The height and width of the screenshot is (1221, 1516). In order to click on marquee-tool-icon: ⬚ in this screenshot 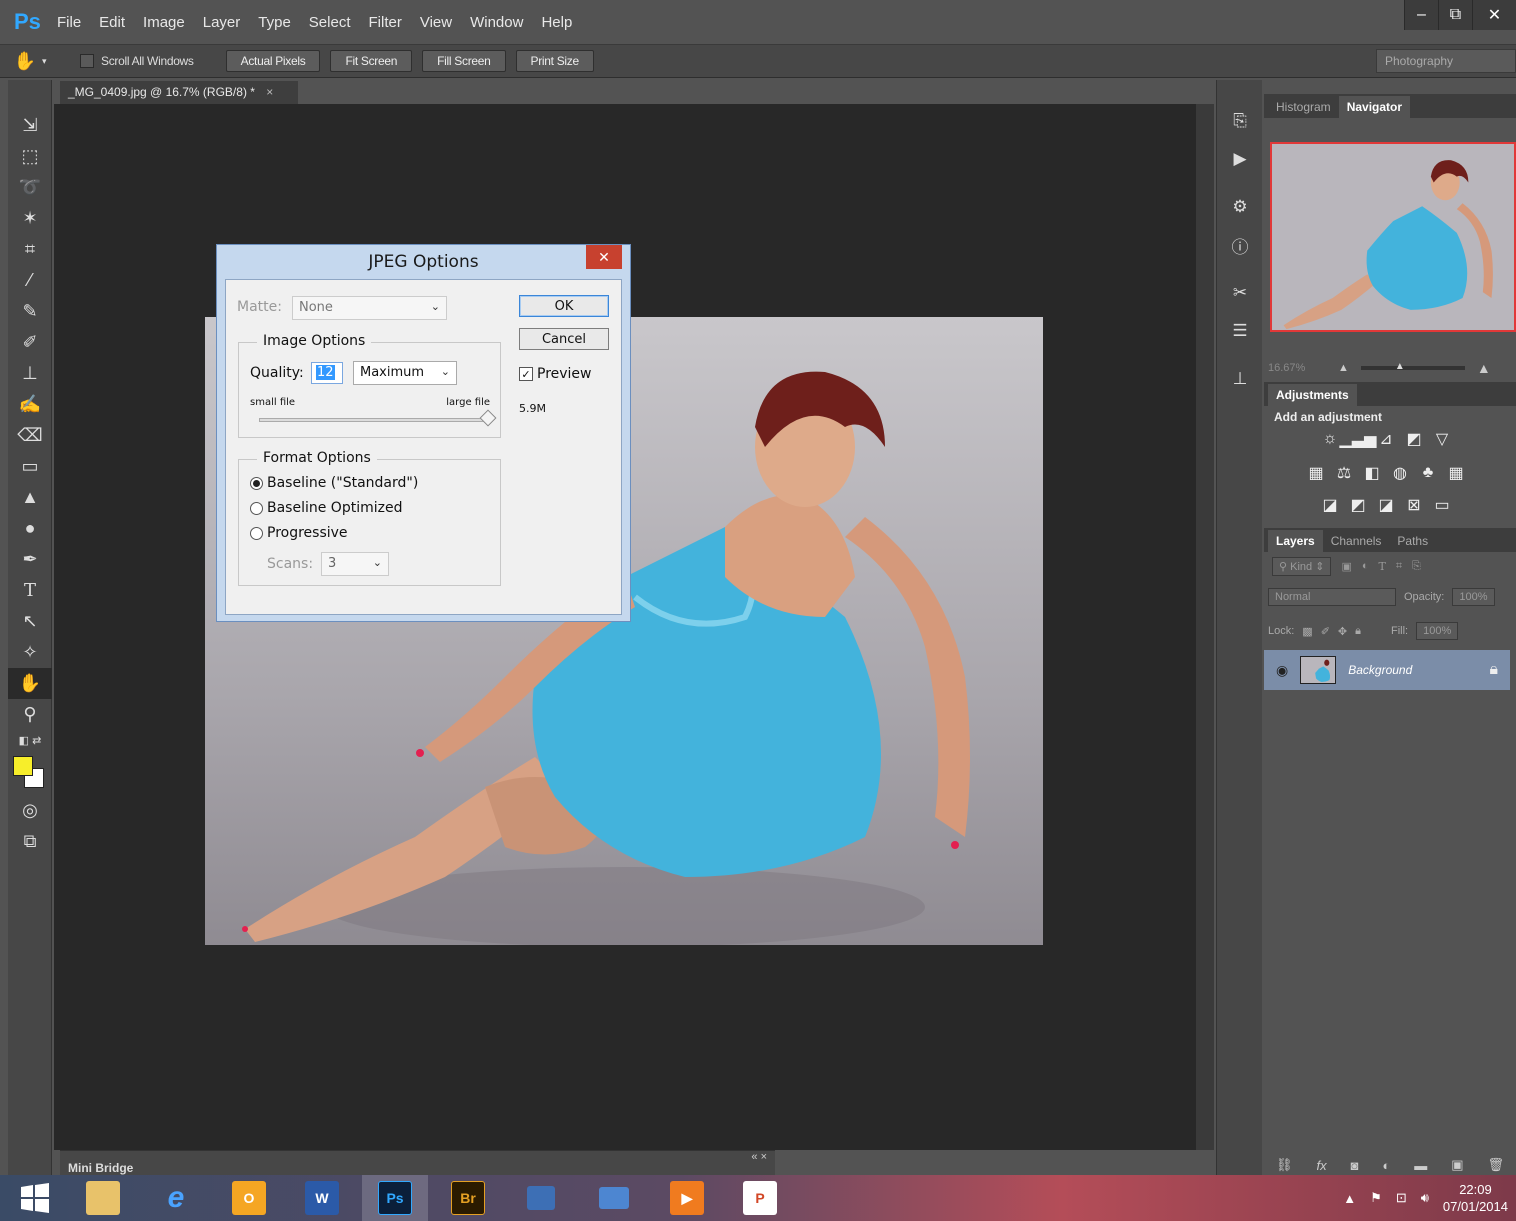, I will do `click(30, 156)`.